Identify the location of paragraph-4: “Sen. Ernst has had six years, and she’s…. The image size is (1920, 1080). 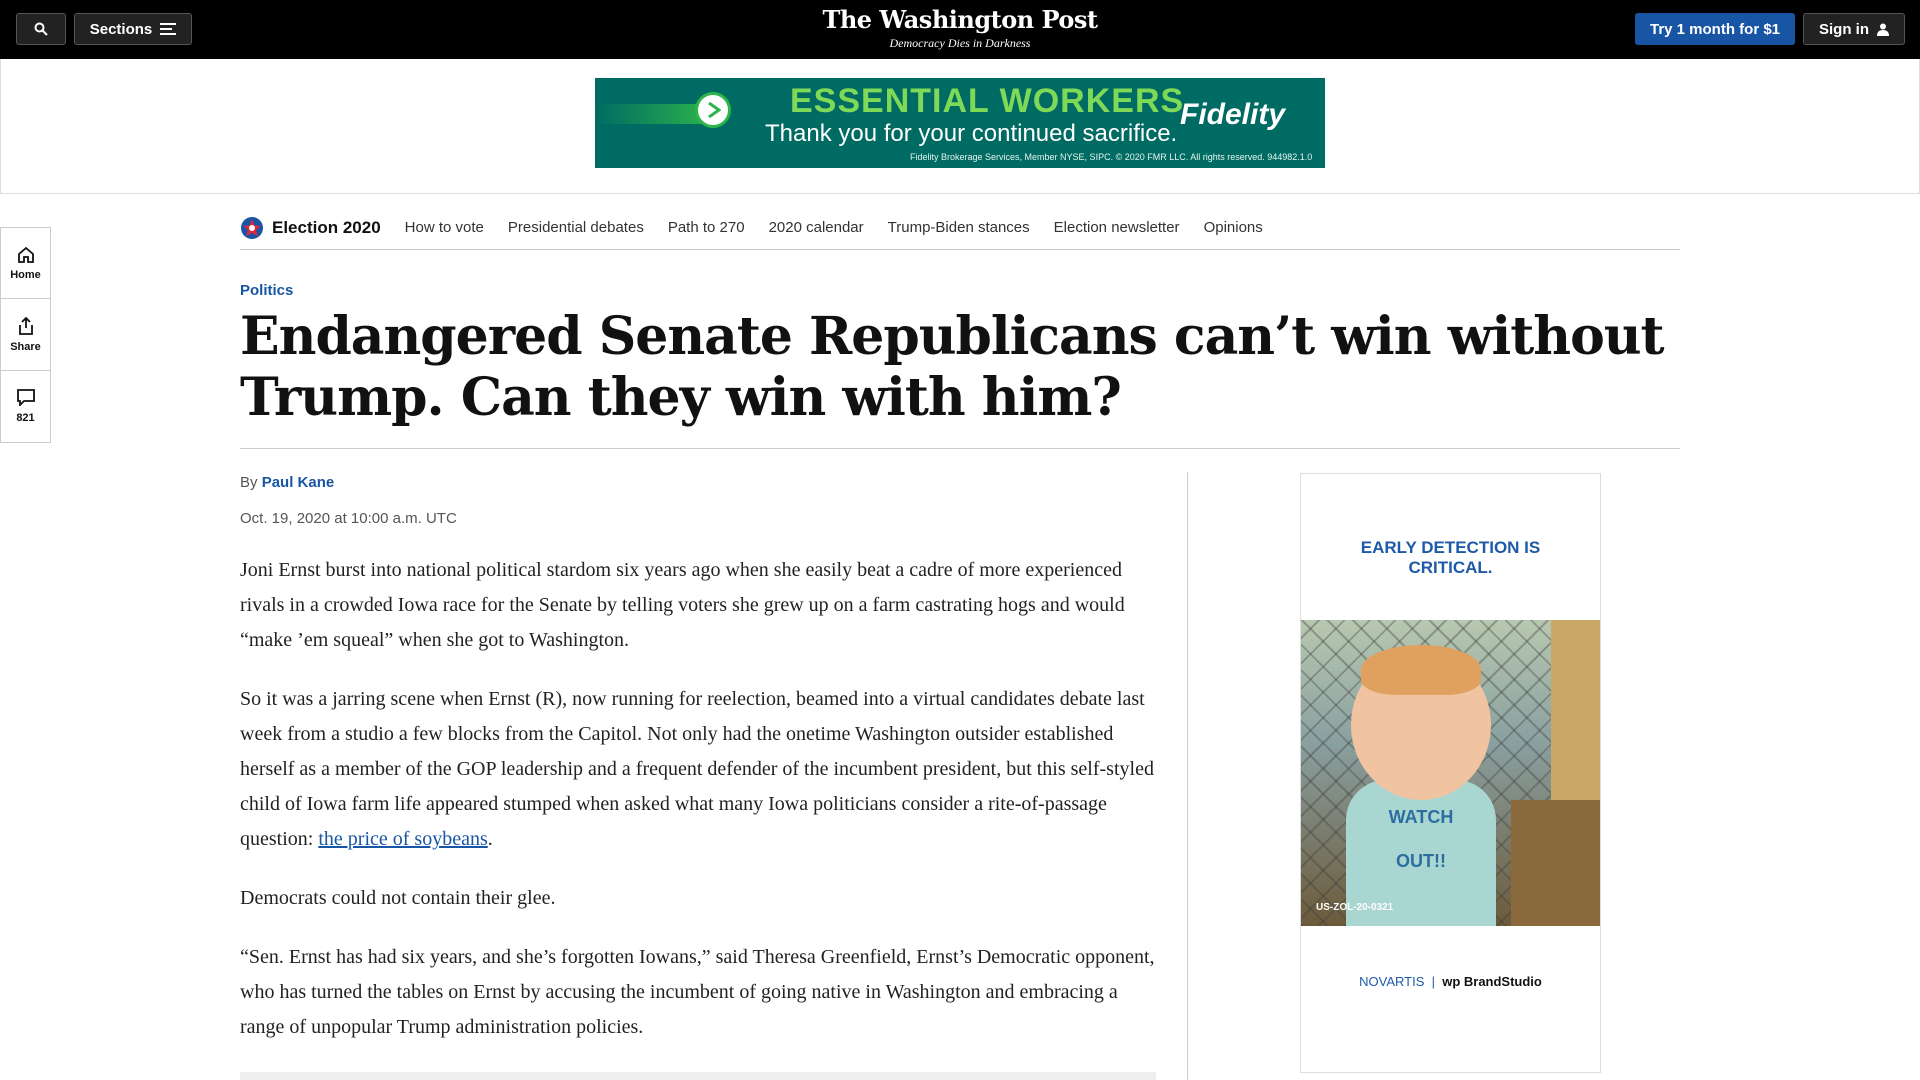
(697, 992).